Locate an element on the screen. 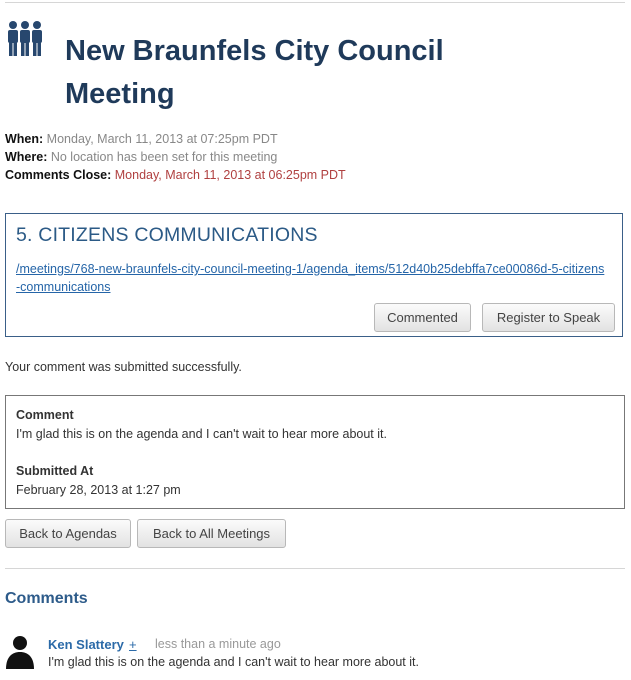  comments-close-label: Comments Close: is located at coordinates (58, 175).